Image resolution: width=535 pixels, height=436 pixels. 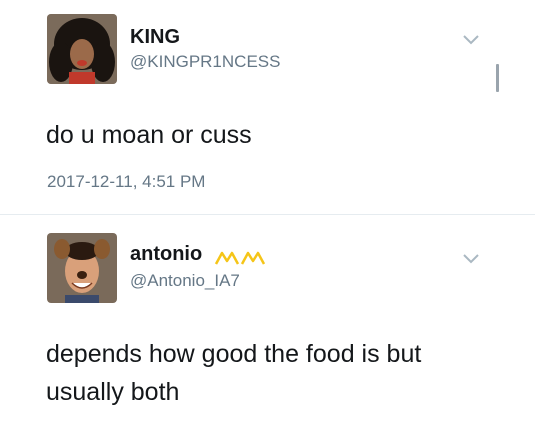 What do you see at coordinates (205, 62) in the screenshot?
I see `user-handle: @KINGPR1NCESS` at bounding box center [205, 62].